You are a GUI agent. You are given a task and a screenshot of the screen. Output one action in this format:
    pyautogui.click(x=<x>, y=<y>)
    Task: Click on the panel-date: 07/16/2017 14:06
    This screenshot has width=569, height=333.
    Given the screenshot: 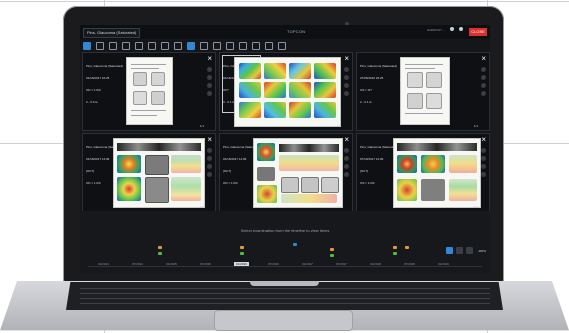 What is the action you would take?
    pyautogui.click(x=372, y=159)
    